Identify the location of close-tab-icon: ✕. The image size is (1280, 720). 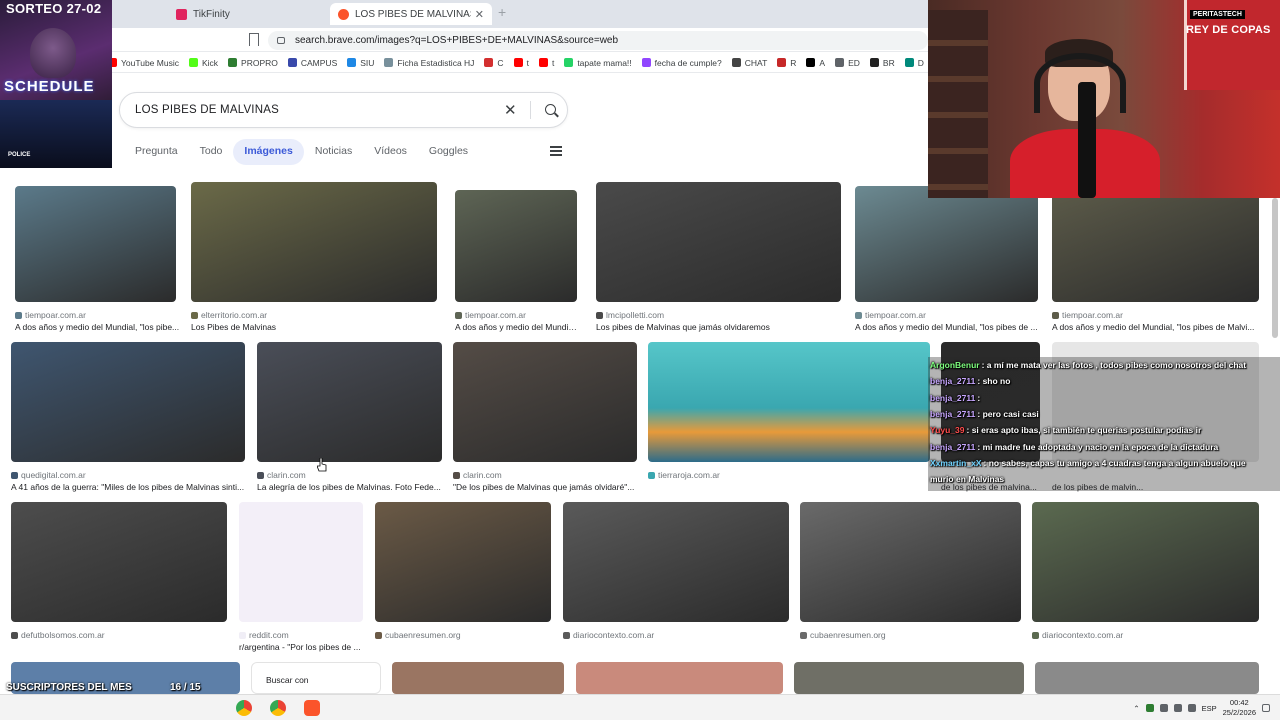
(479, 14).